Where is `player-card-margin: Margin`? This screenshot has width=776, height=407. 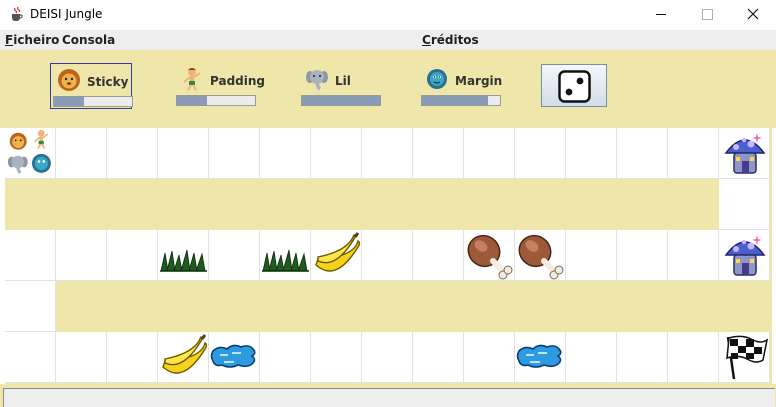 player-card-margin: Margin is located at coordinates (461, 86).